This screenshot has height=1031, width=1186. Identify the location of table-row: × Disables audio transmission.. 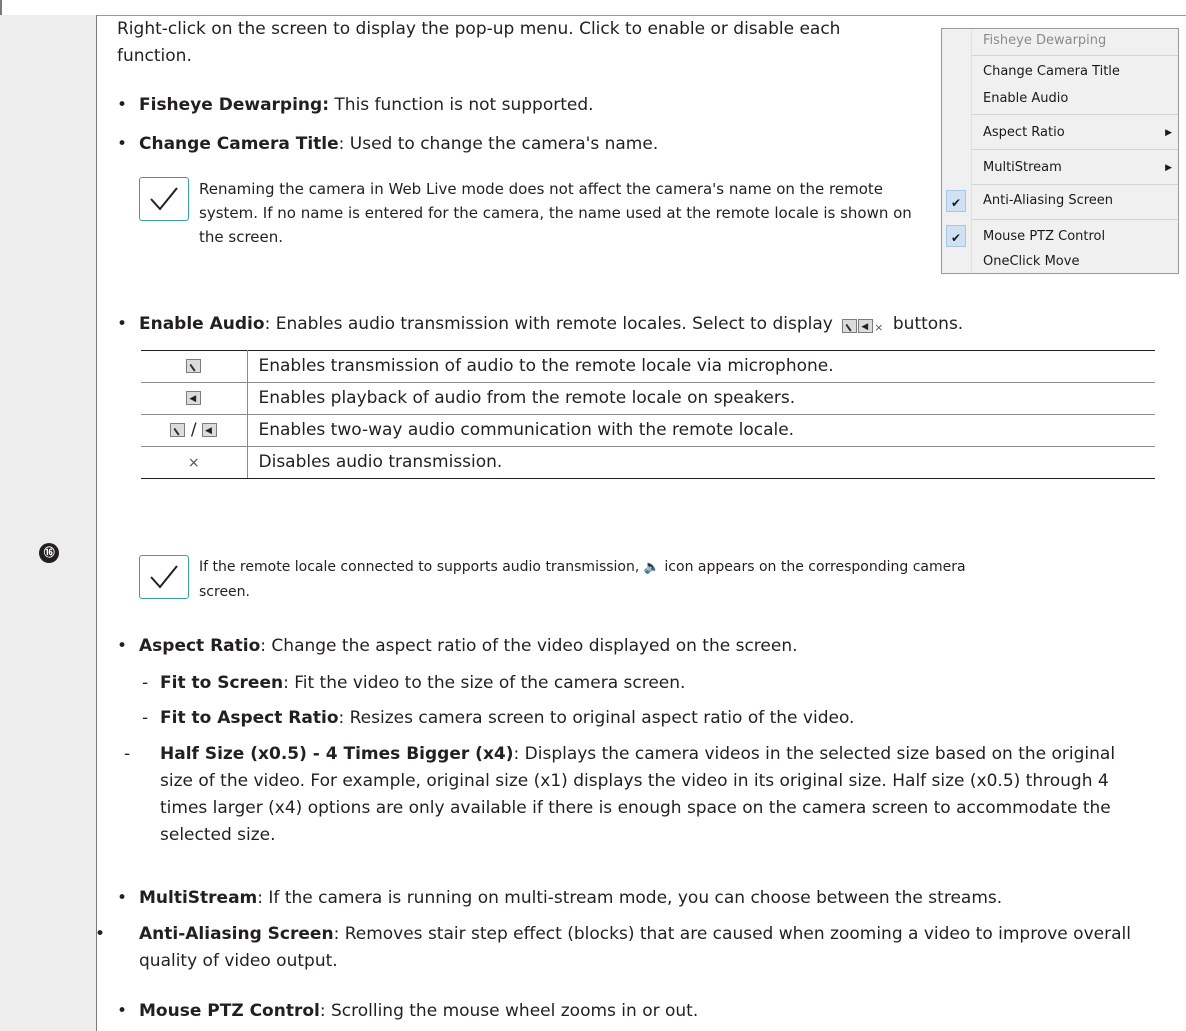
(648, 462).